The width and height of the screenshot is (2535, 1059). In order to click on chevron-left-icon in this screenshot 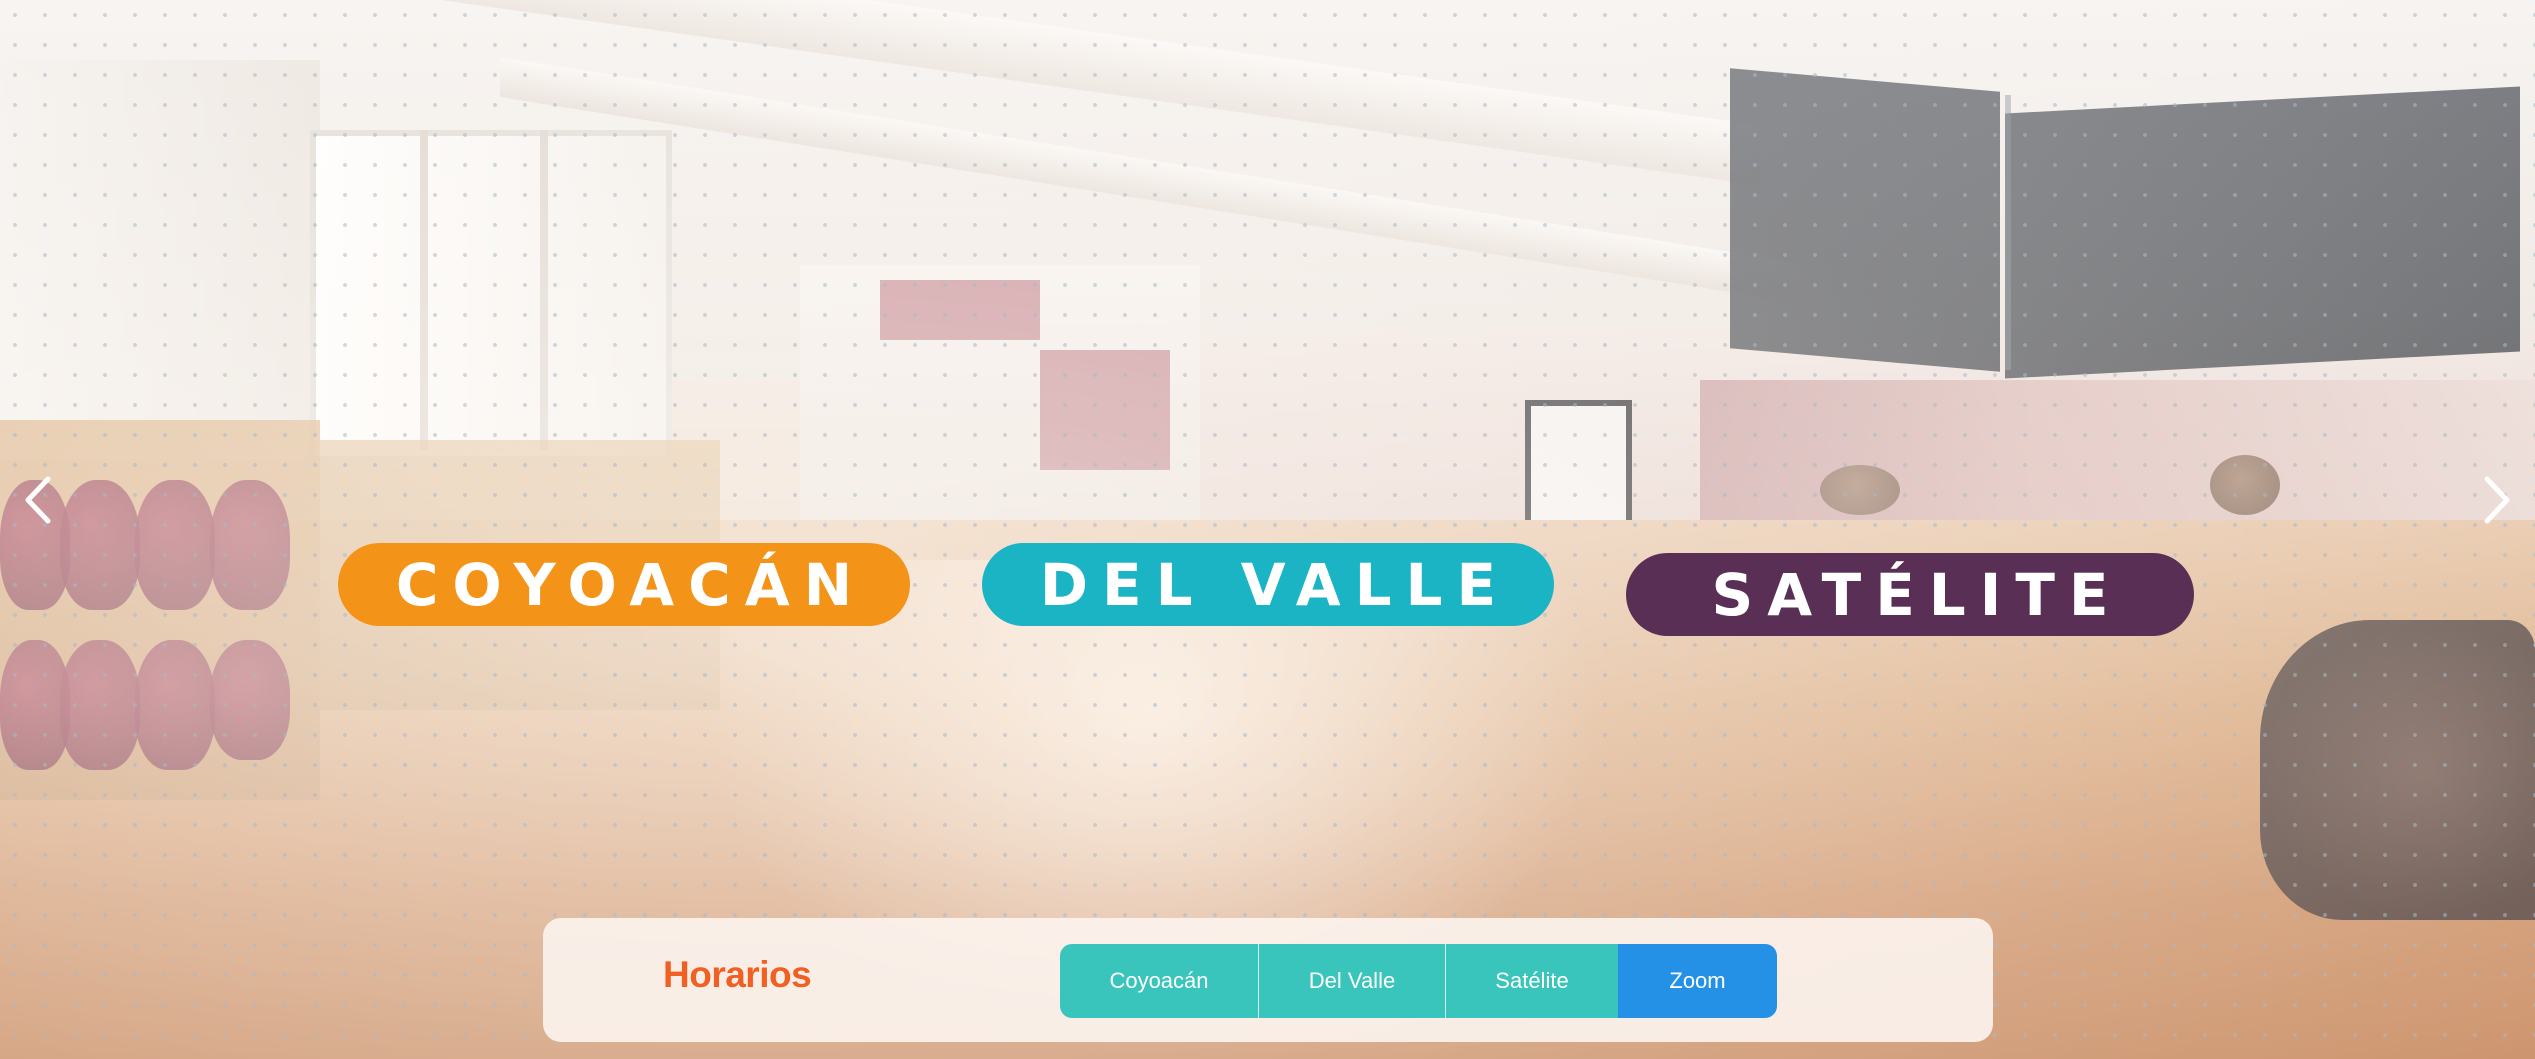, I will do `click(38, 500)`.